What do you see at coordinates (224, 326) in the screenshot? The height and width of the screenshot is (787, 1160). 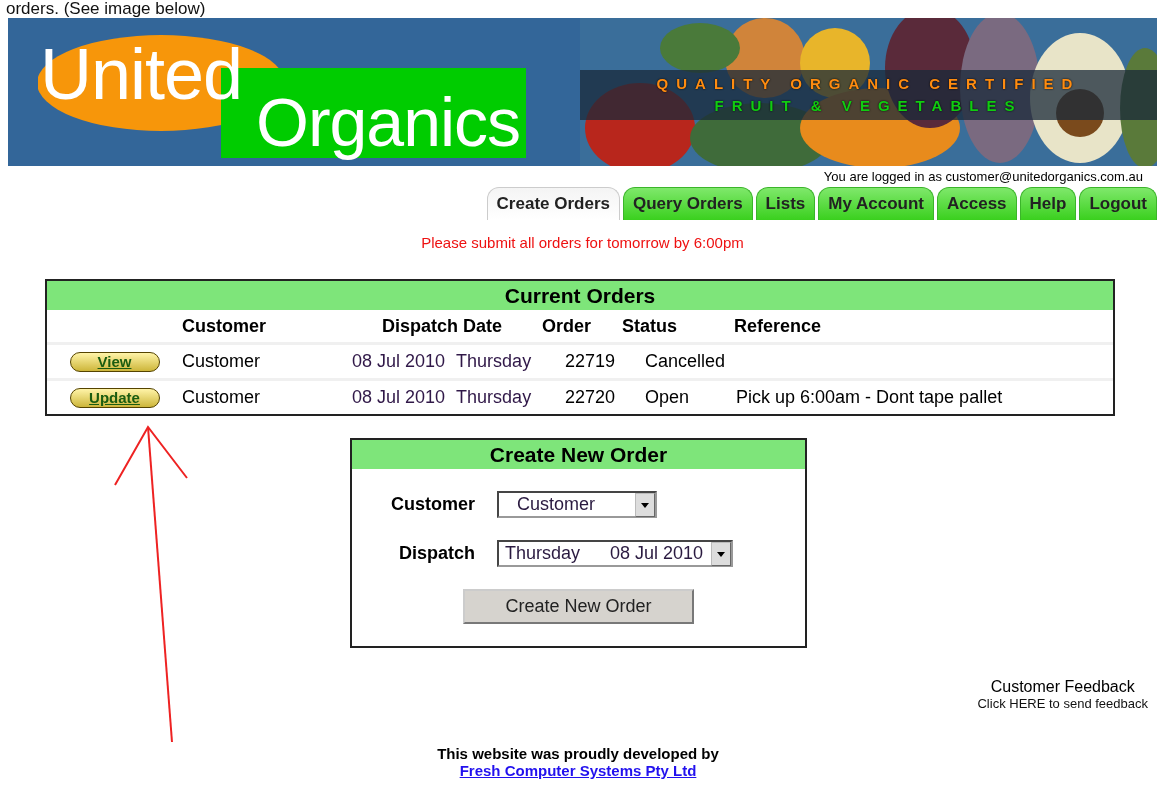 I see `column-header: Customer` at bounding box center [224, 326].